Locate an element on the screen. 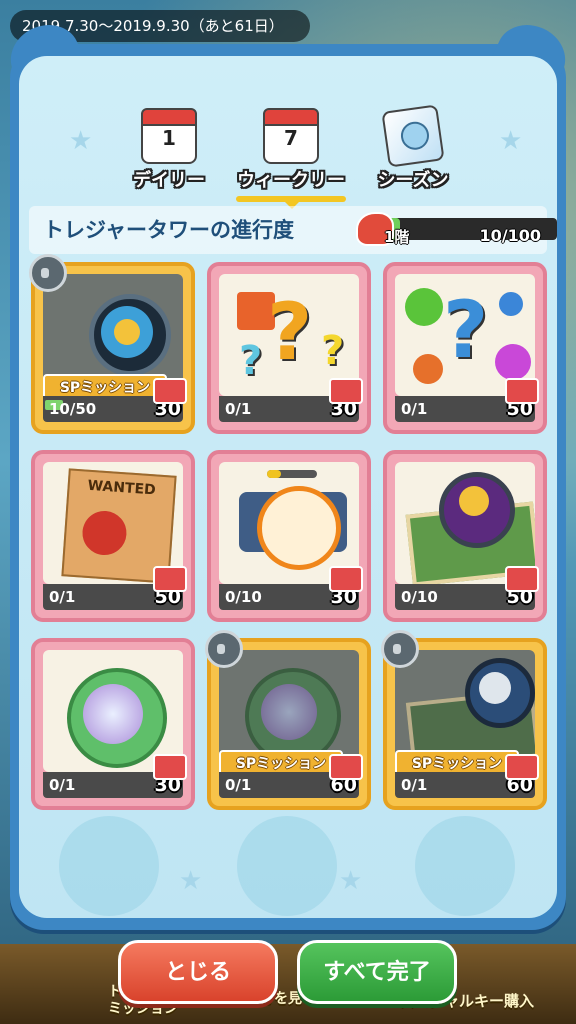 This screenshot has width=576, height=1024. mission-card: 0/10 50 is located at coordinates (465, 536).